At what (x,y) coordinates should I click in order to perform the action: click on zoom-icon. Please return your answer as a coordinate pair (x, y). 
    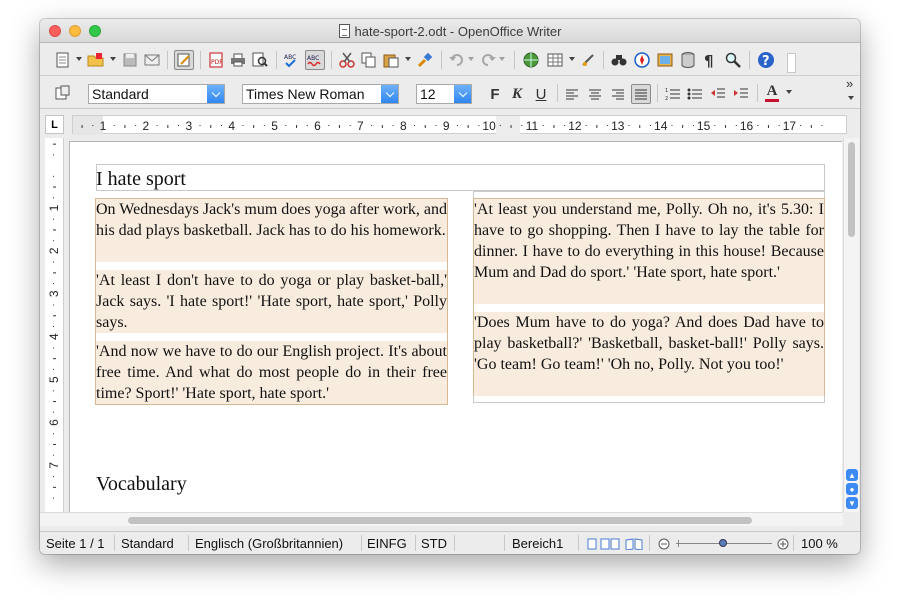
    Looking at the image, I should click on (733, 60).